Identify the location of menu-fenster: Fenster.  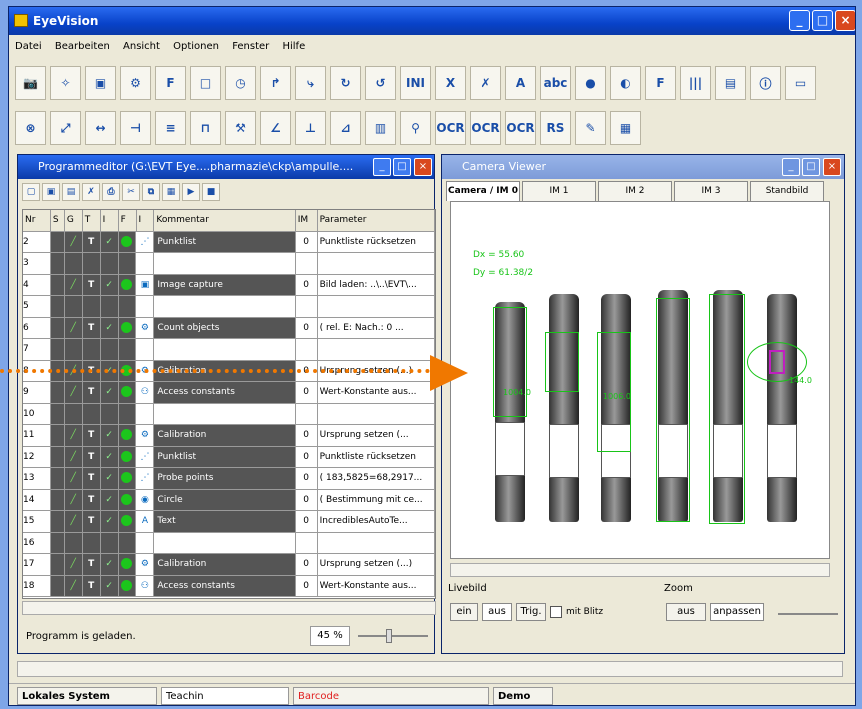
(250, 46).